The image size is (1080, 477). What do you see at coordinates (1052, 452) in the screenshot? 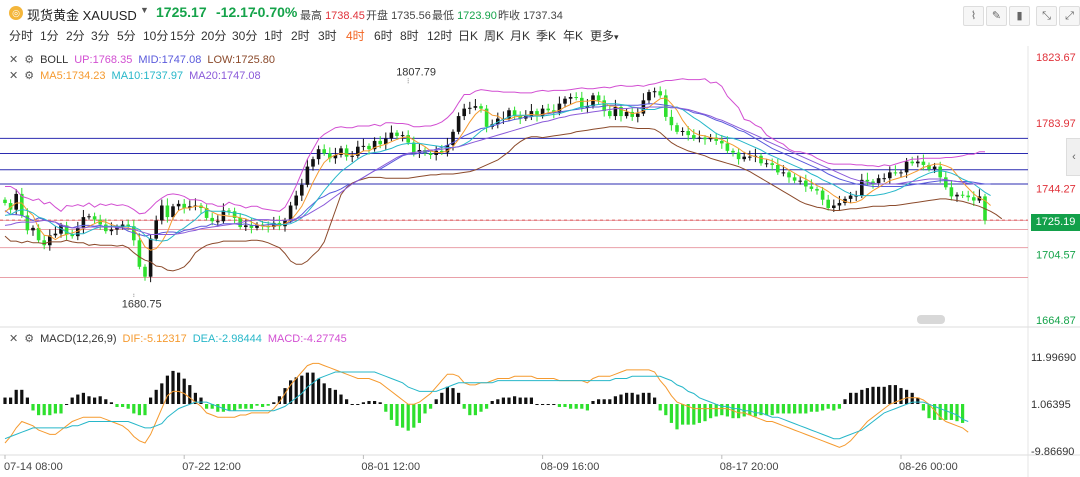
I see `macd-axis-label: -9.86690` at bounding box center [1052, 452].